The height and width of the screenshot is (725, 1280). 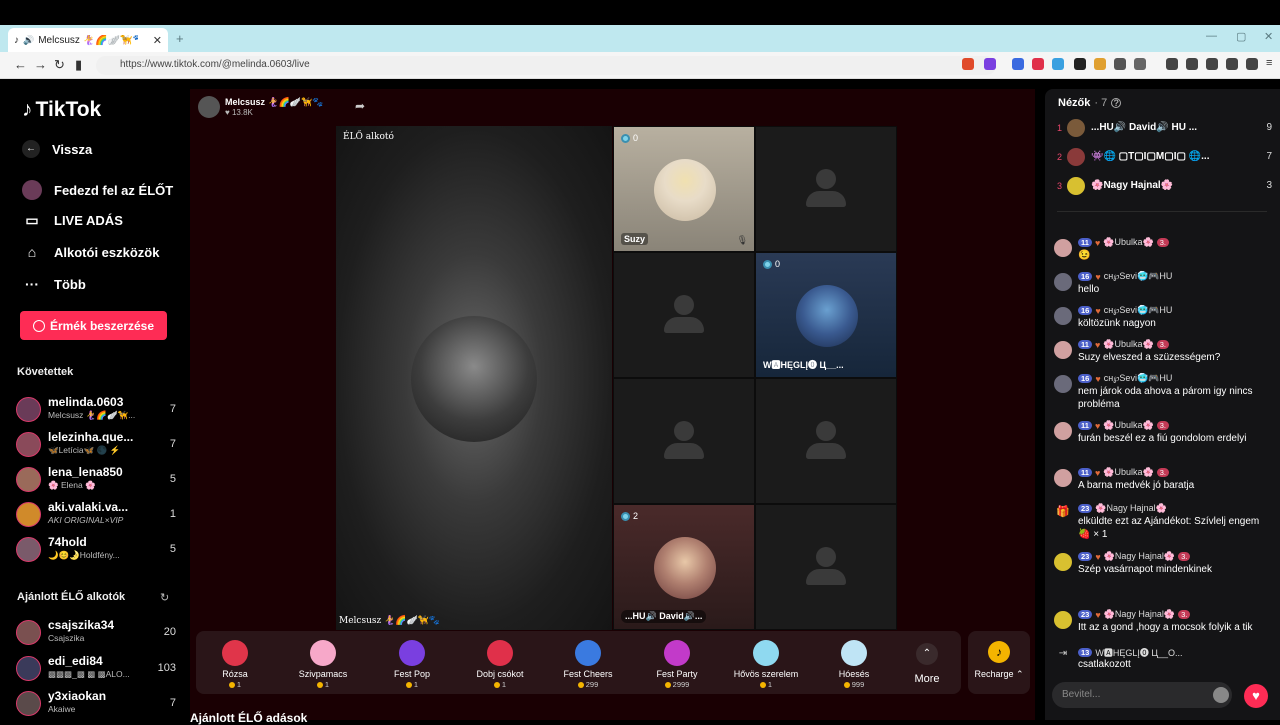 What do you see at coordinates (1164, 187) in the screenshot?
I see `top-viewer-row: 3 🌸Nagy Hajnal🌸 3` at bounding box center [1164, 187].